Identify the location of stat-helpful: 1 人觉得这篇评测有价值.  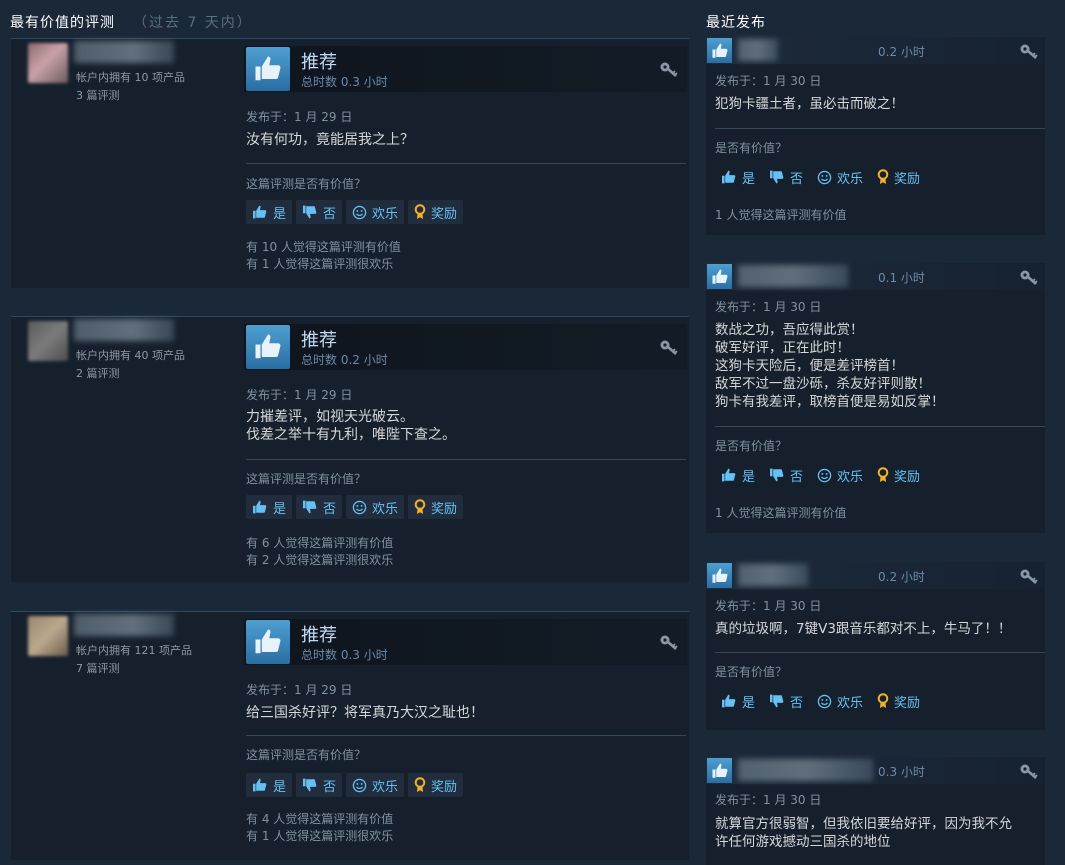
(781, 215).